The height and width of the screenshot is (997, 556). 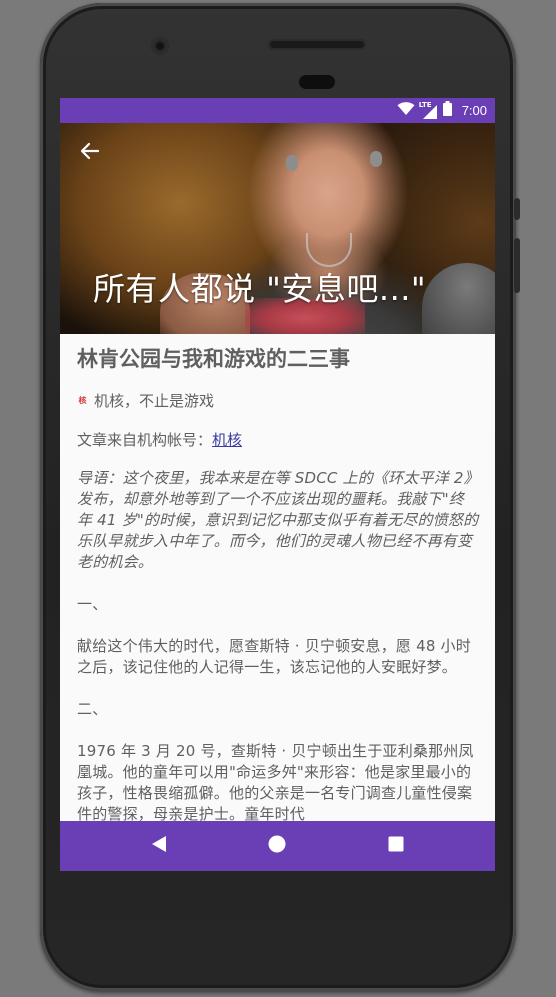 I want to click on nav-back-button, so click(x=159, y=846).